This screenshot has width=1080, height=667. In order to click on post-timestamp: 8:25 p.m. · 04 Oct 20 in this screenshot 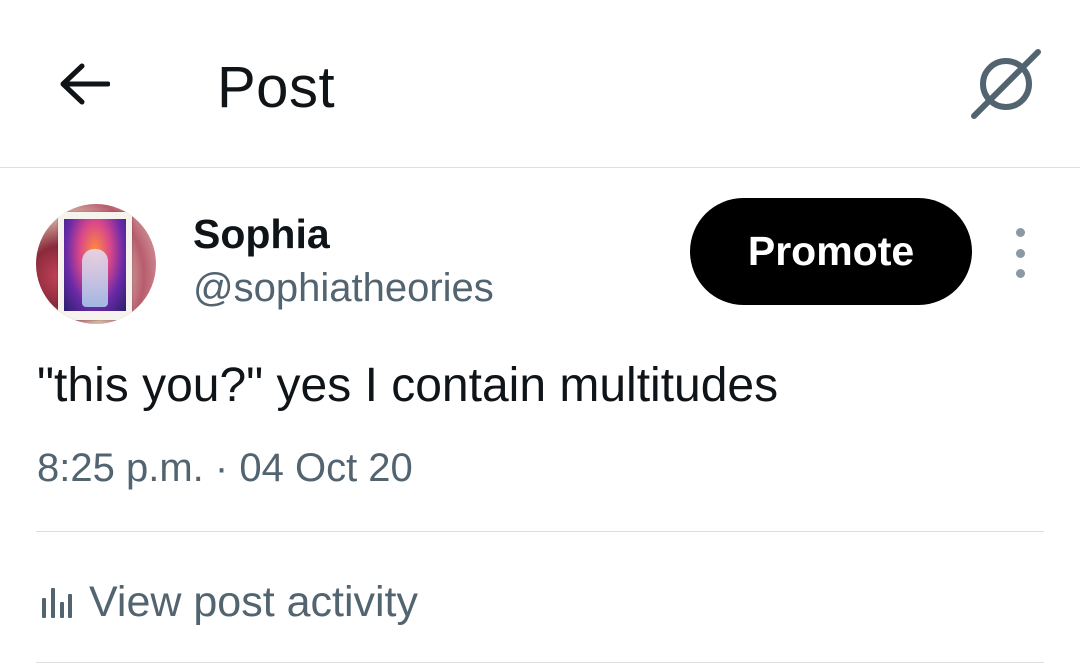, I will do `click(225, 468)`.